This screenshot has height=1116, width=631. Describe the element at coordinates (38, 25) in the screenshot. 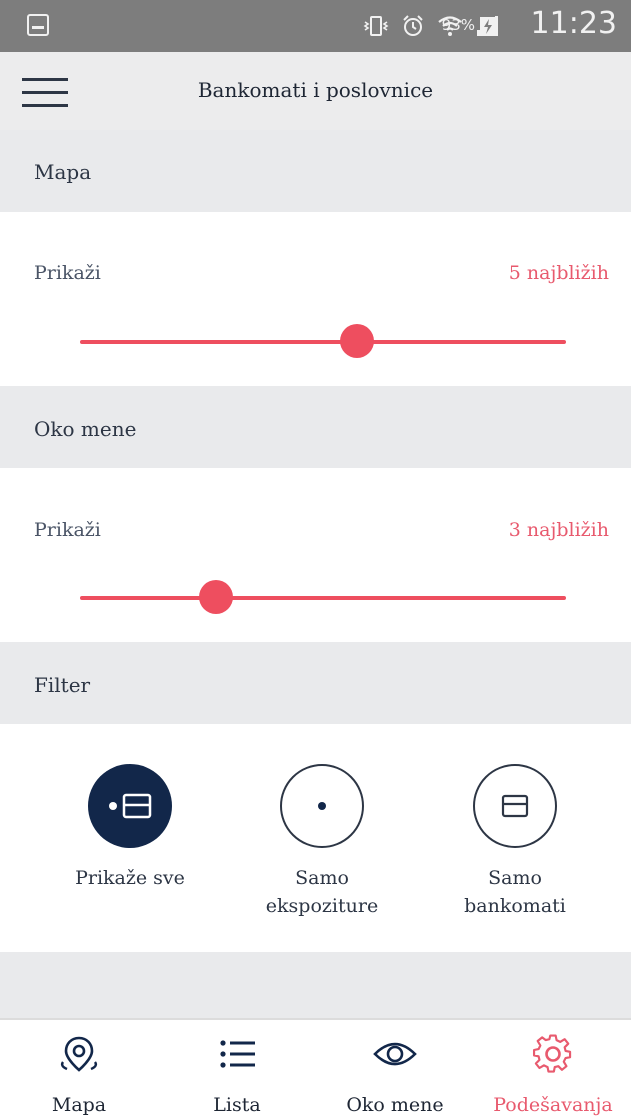

I see `screenshot-icon` at that location.